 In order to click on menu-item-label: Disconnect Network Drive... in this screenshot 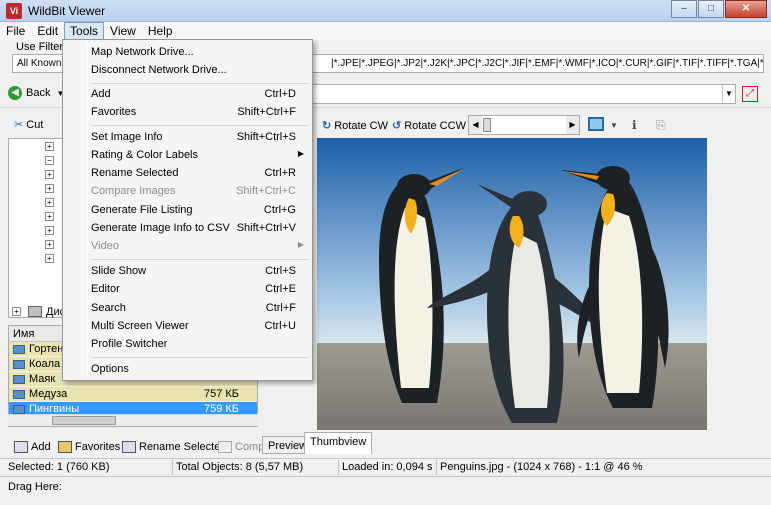, I will do `click(159, 70)`.